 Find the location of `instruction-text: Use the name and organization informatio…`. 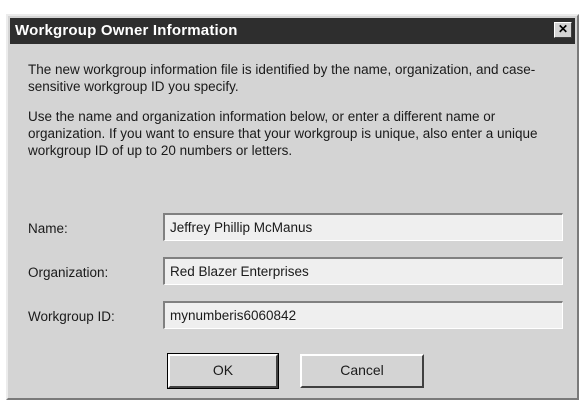

instruction-text: Use the name and organization informatio… is located at coordinates (283, 133).